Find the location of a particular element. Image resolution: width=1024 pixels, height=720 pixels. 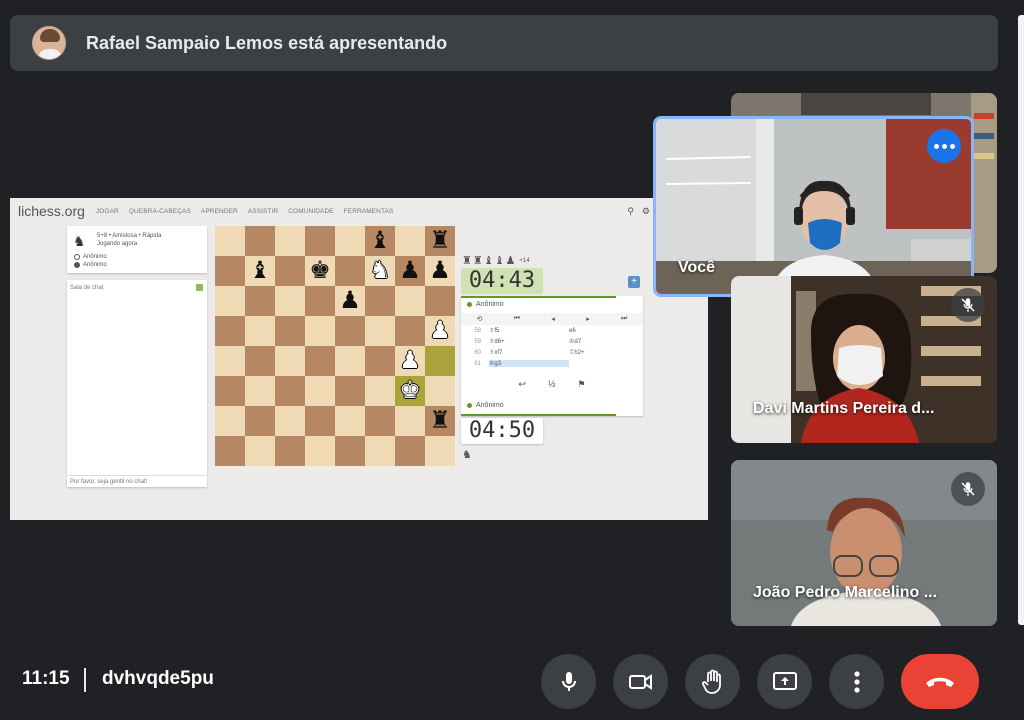

raise-hand-button is located at coordinates (712, 681).